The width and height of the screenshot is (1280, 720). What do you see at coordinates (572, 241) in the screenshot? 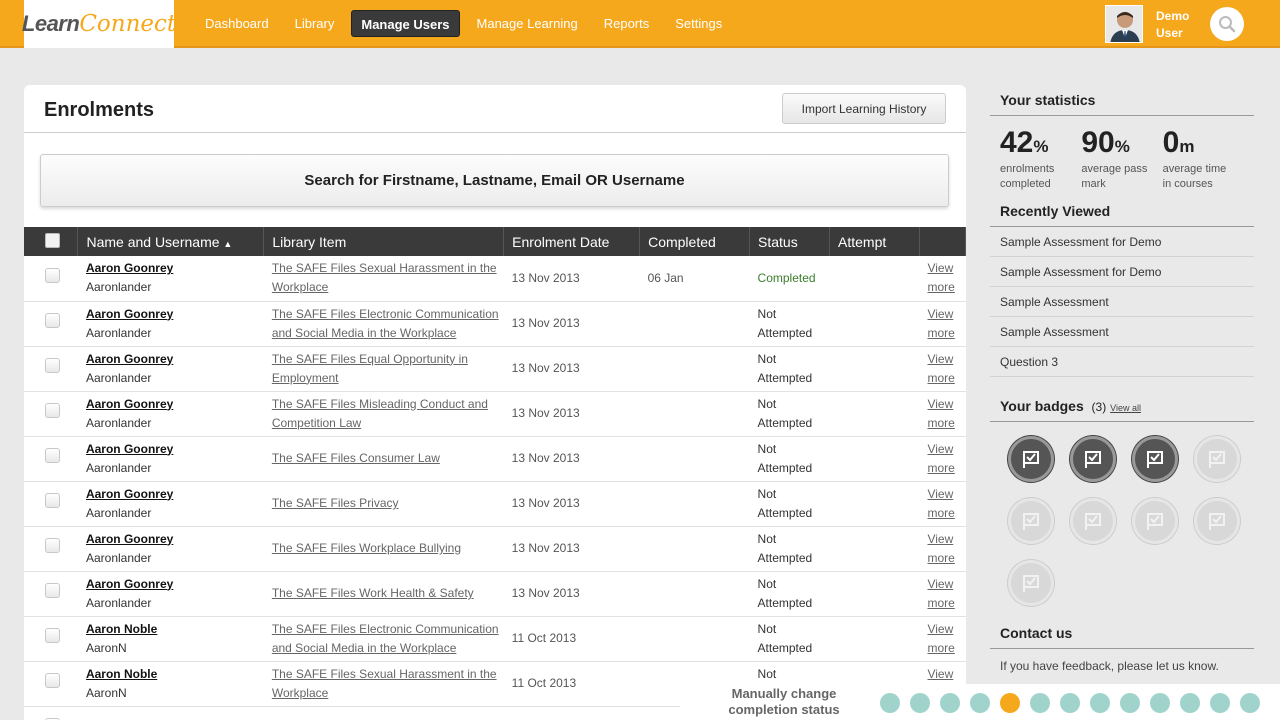
I see `col-enrolment-date: Enrolment Date` at bounding box center [572, 241].